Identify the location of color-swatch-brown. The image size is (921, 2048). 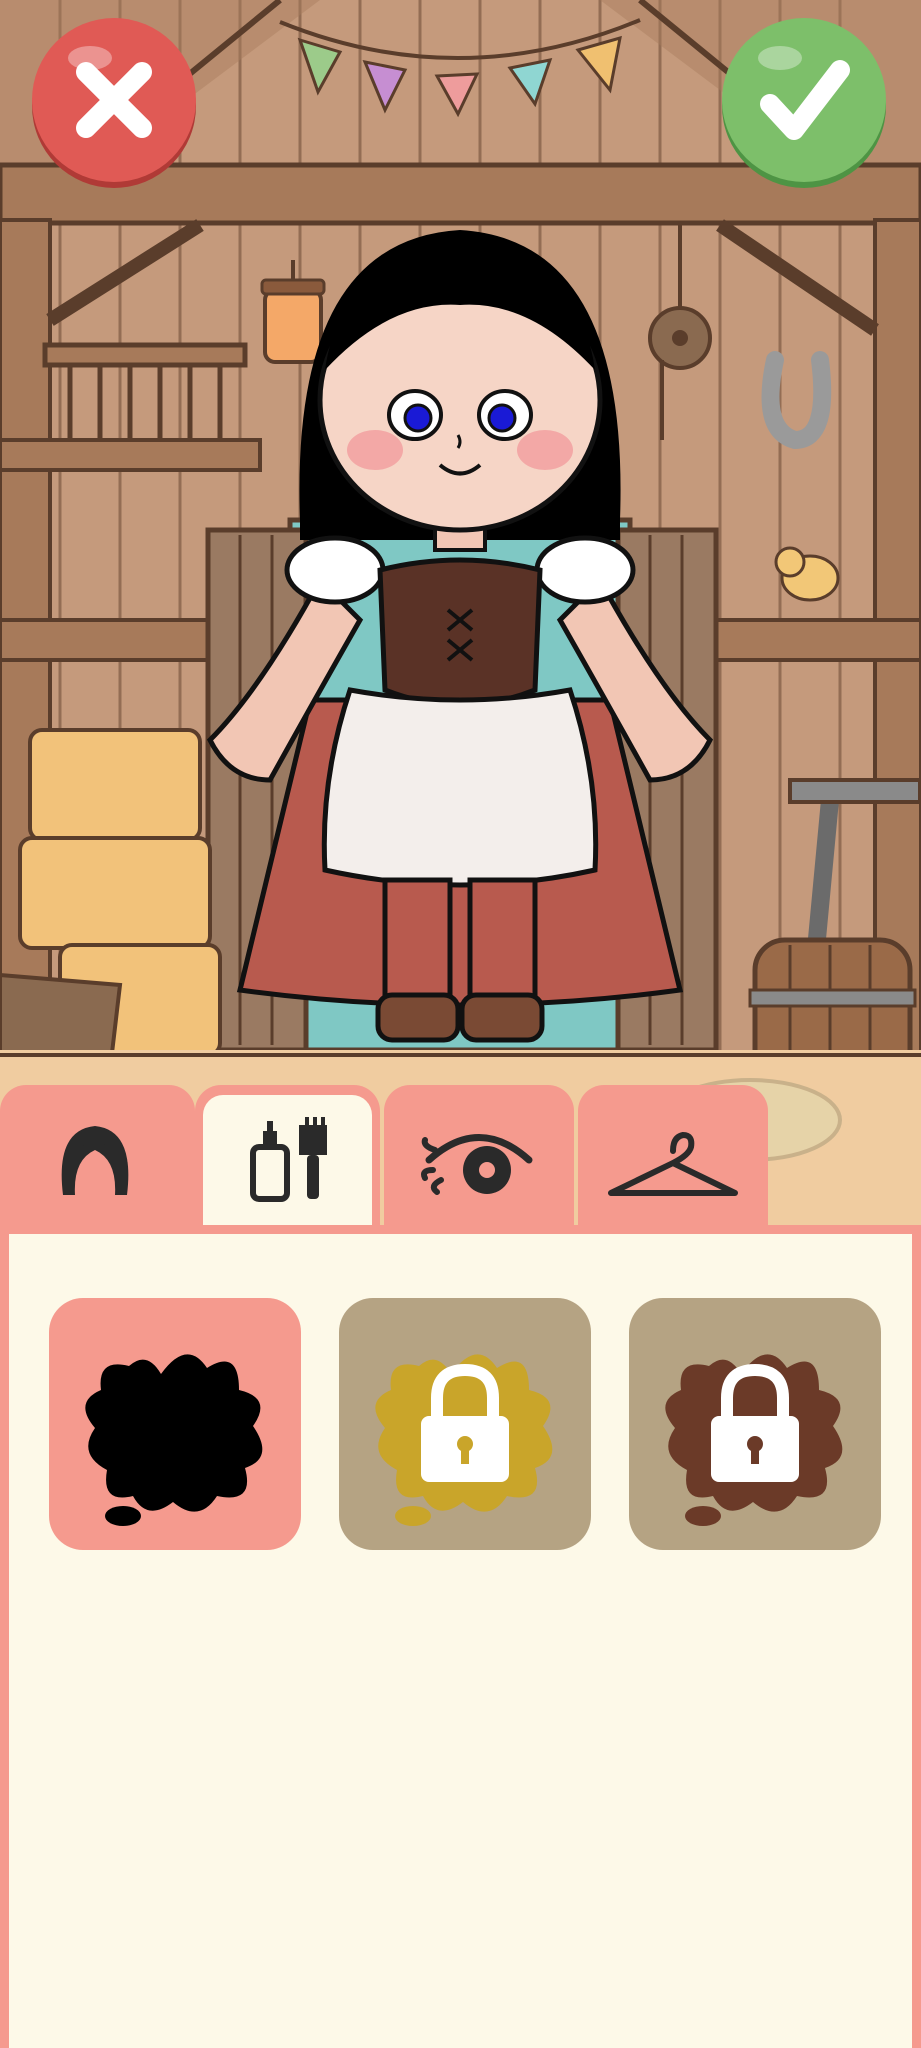
(755, 1424).